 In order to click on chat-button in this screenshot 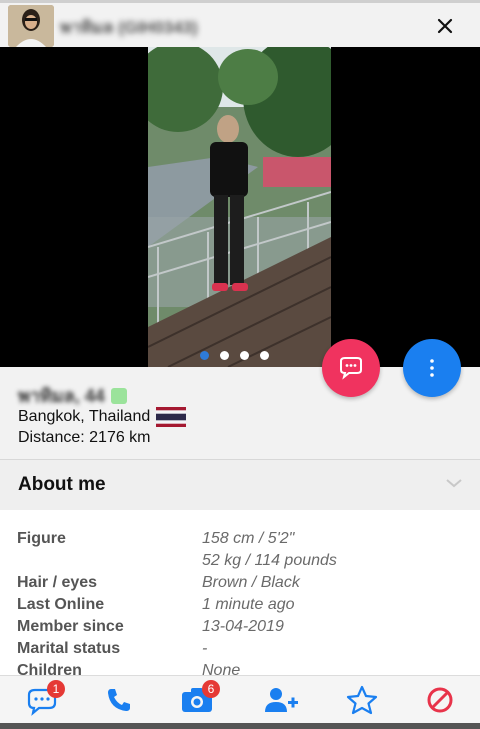, I will do `click(351, 368)`.